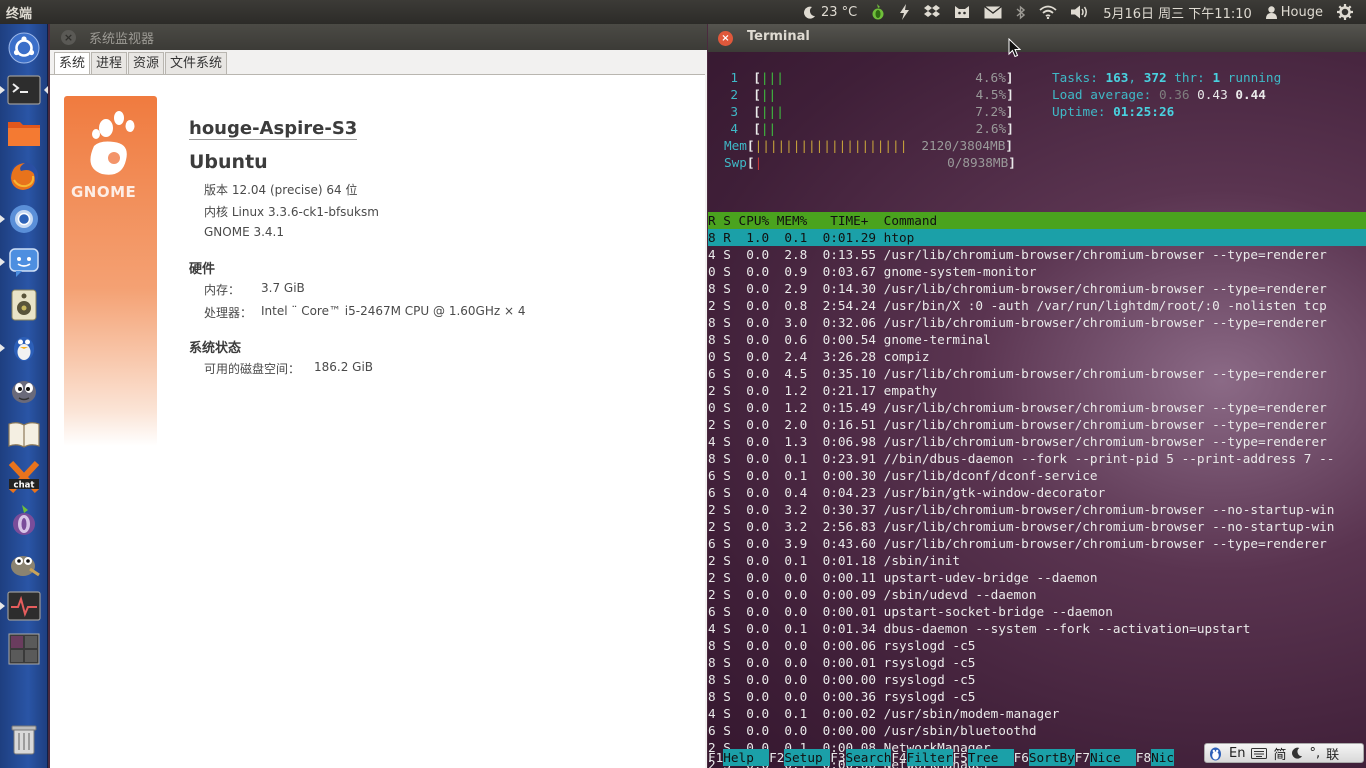  What do you see at coordinates (19, 12) in the screenshot?
I see `app-title: 终端` at bounding box center [19, 12].